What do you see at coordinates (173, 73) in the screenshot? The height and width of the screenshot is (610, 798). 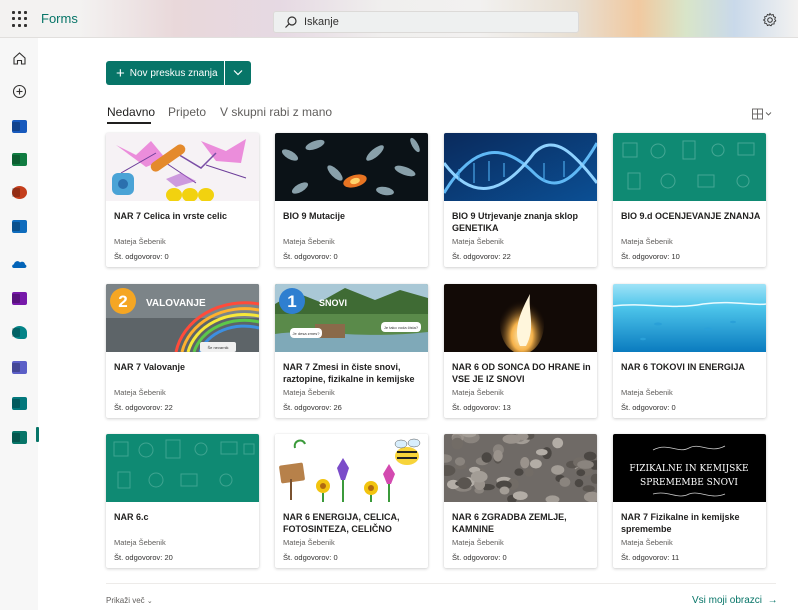 I see `new-quiz-label: Nov preskus znanja` at bounding box center [173, 73].